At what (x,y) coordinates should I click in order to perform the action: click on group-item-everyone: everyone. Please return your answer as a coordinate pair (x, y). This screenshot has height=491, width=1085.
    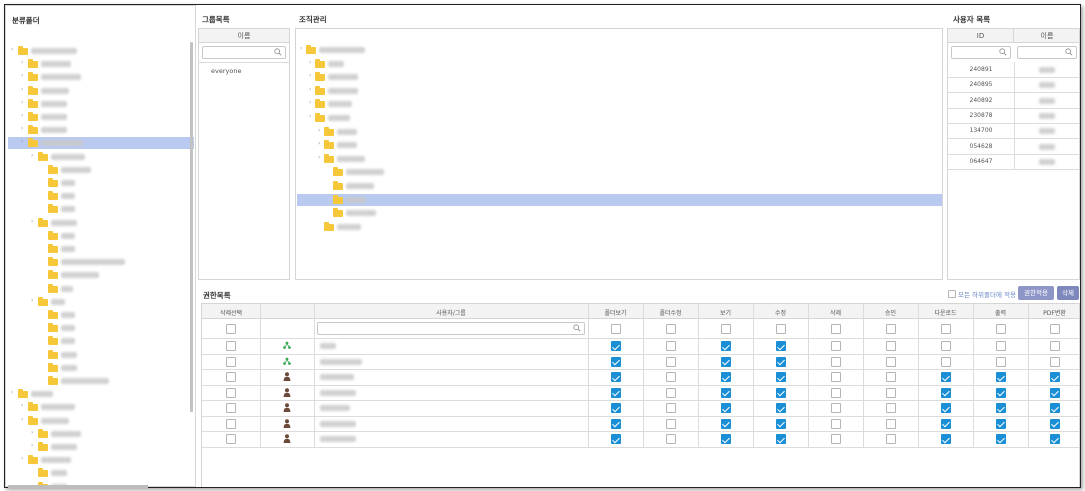
    Looking at the image, I should click on (226, 71).